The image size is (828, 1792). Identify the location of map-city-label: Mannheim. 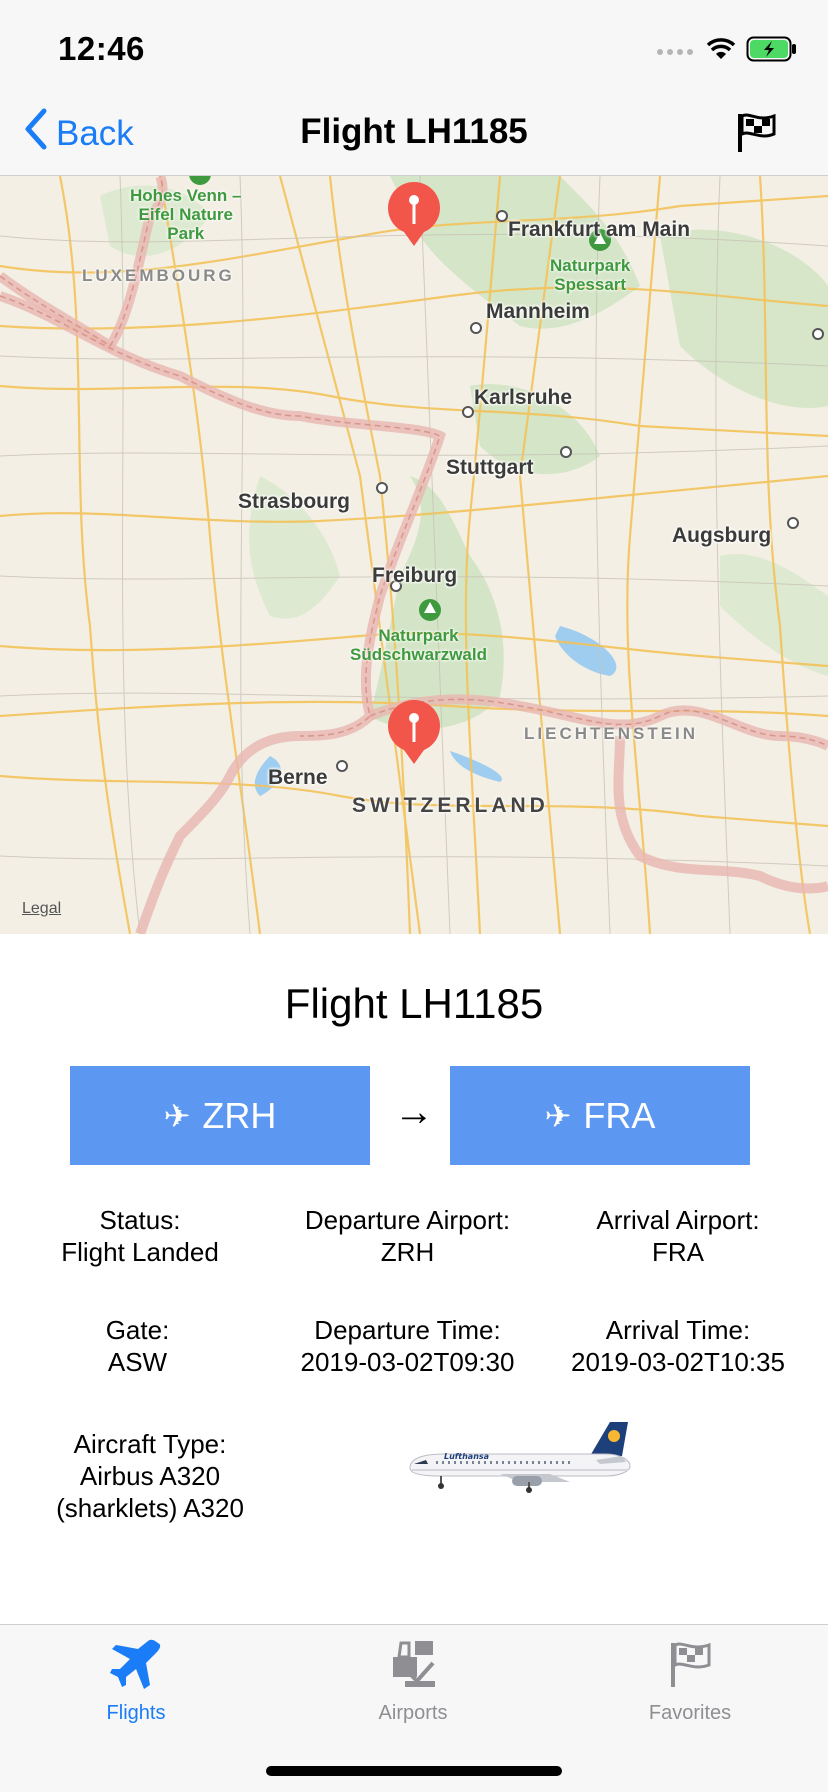
(538, 311).